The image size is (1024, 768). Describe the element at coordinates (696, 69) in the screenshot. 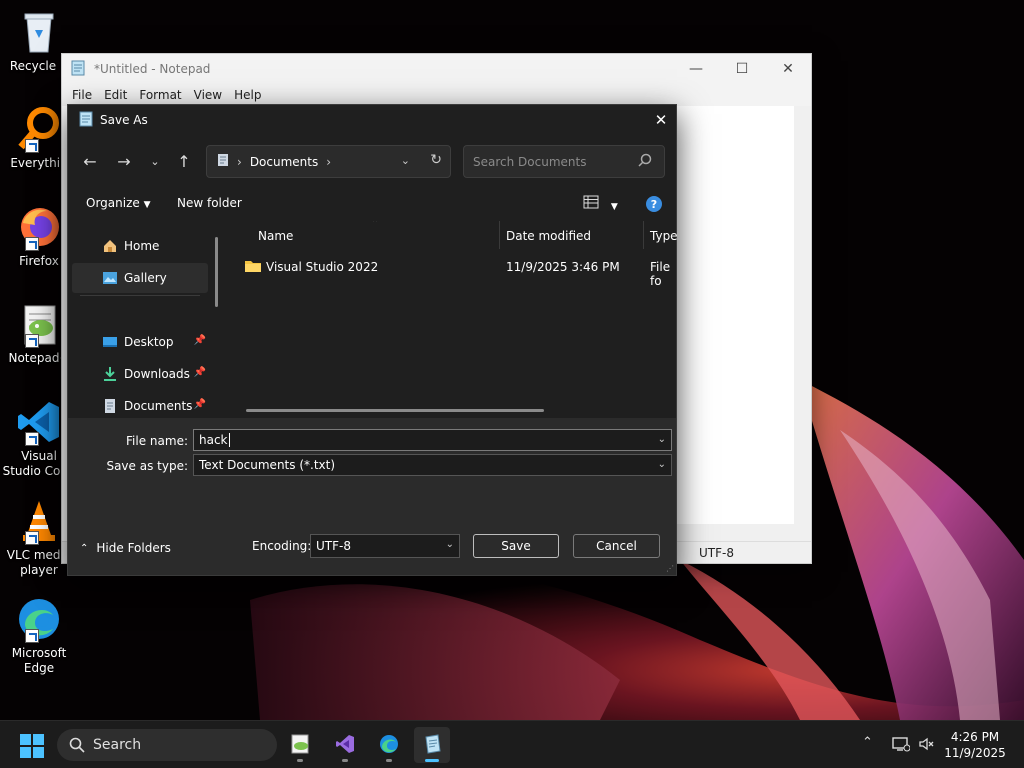

I see `minimize-button: —` at that location.